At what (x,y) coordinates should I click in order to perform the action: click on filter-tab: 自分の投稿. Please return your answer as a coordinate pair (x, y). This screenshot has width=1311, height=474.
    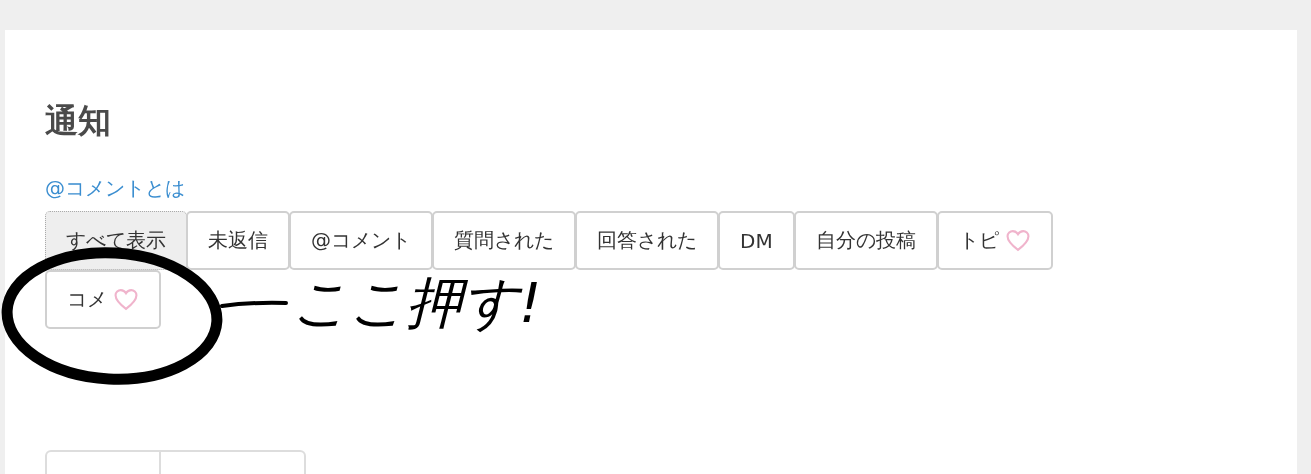
    Looking at the image, I should click on (865, 240).